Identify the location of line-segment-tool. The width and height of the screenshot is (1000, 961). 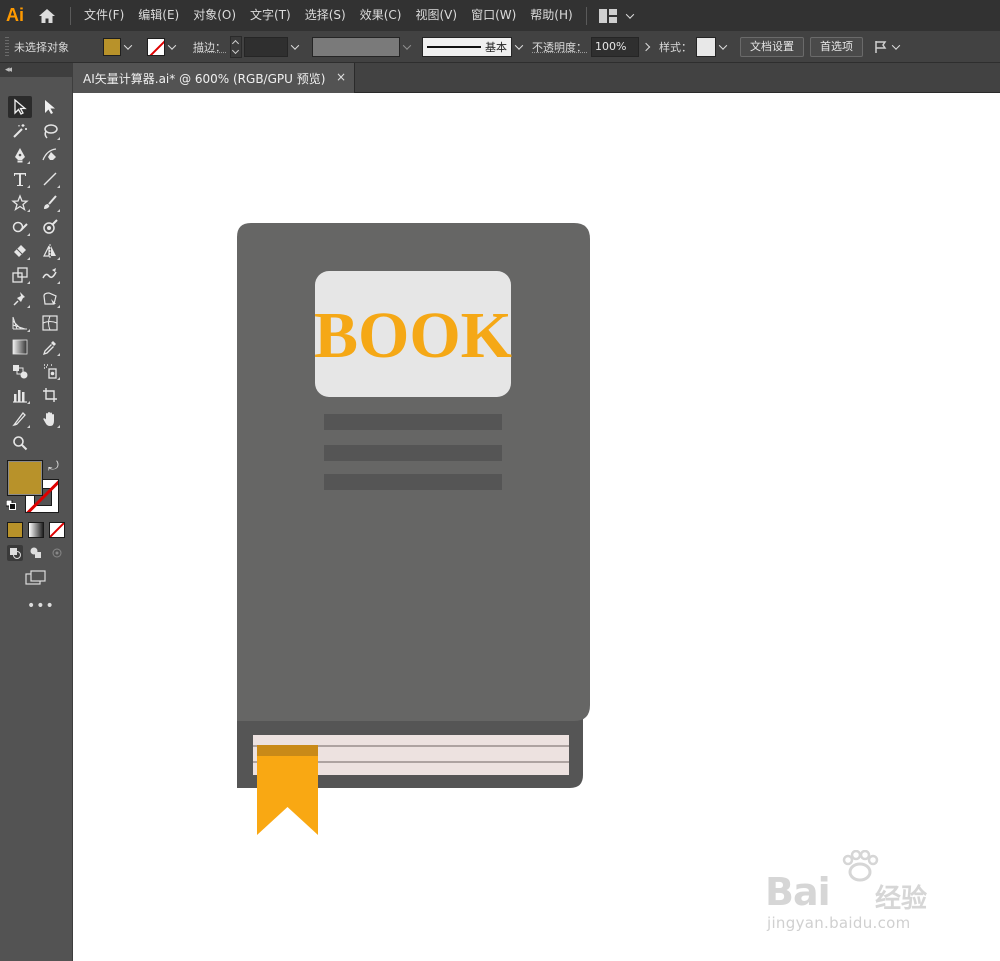
(50, 179).